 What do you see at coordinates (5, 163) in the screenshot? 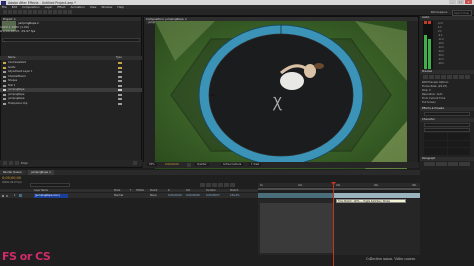
I see `interpret-footage-icon` at bounding box center [5, 163].